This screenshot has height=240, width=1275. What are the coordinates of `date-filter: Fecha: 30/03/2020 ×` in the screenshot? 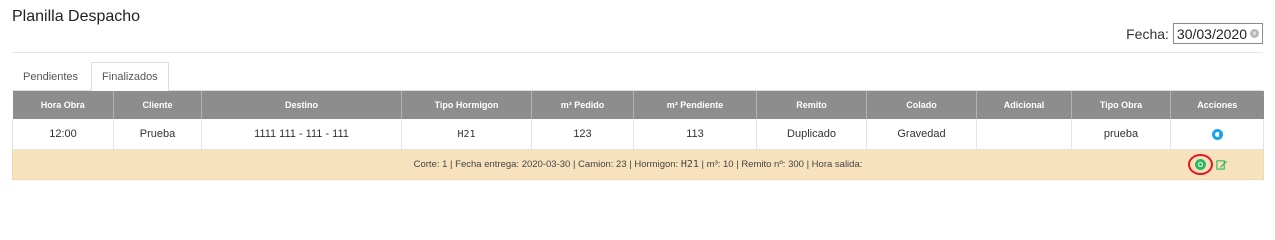 It's located at (1194, 33).